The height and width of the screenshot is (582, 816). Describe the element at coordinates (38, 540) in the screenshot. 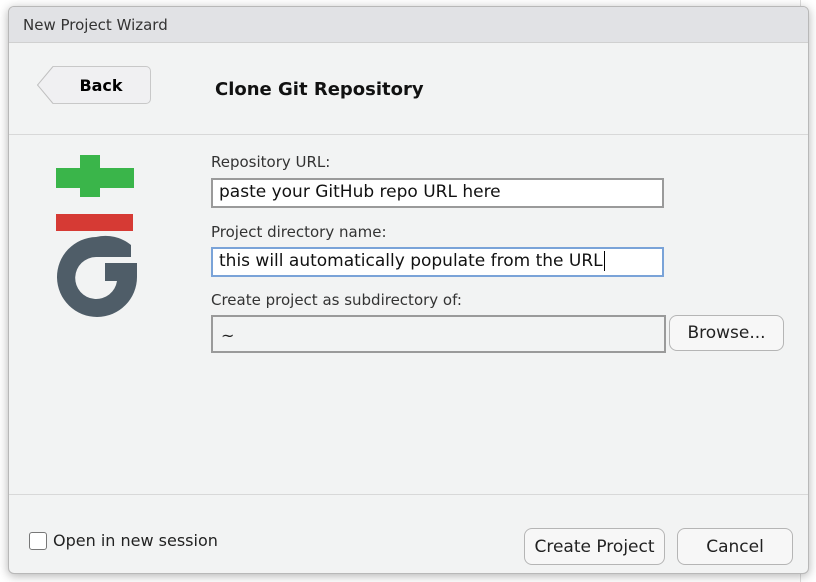

I see `checkbox-box` at that location.